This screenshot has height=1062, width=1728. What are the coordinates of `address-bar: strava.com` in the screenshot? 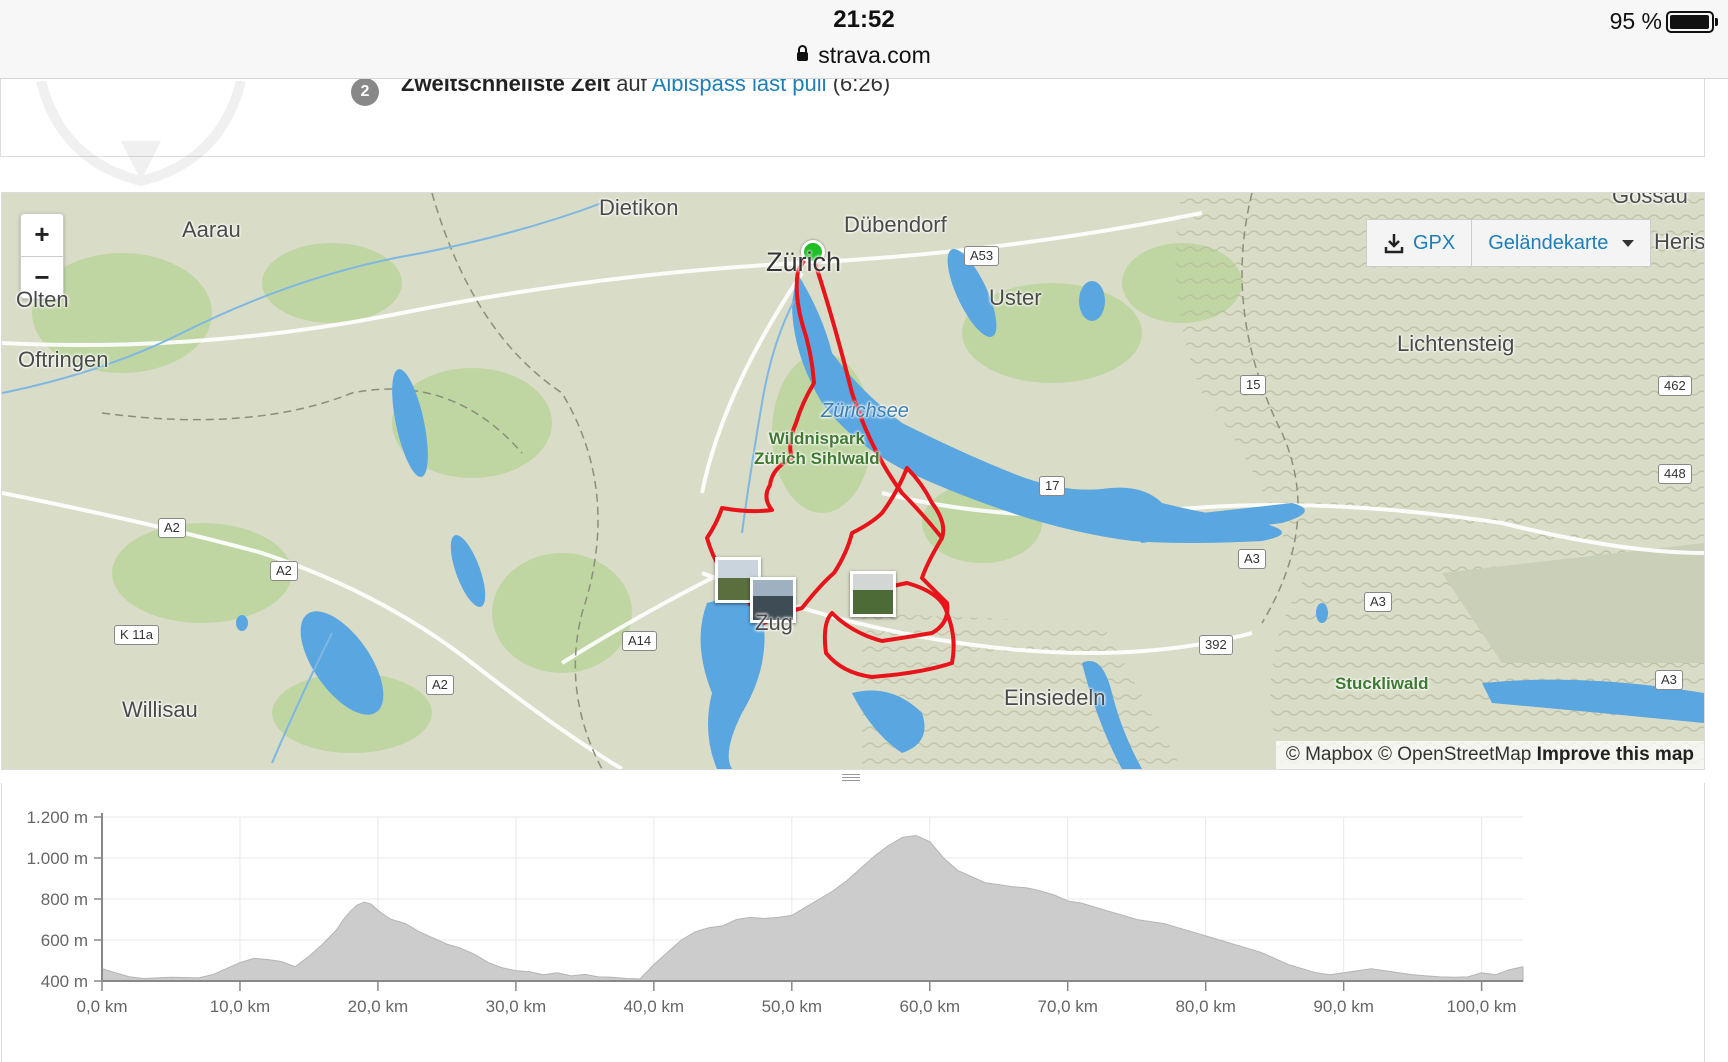 It's located at (864, 55).